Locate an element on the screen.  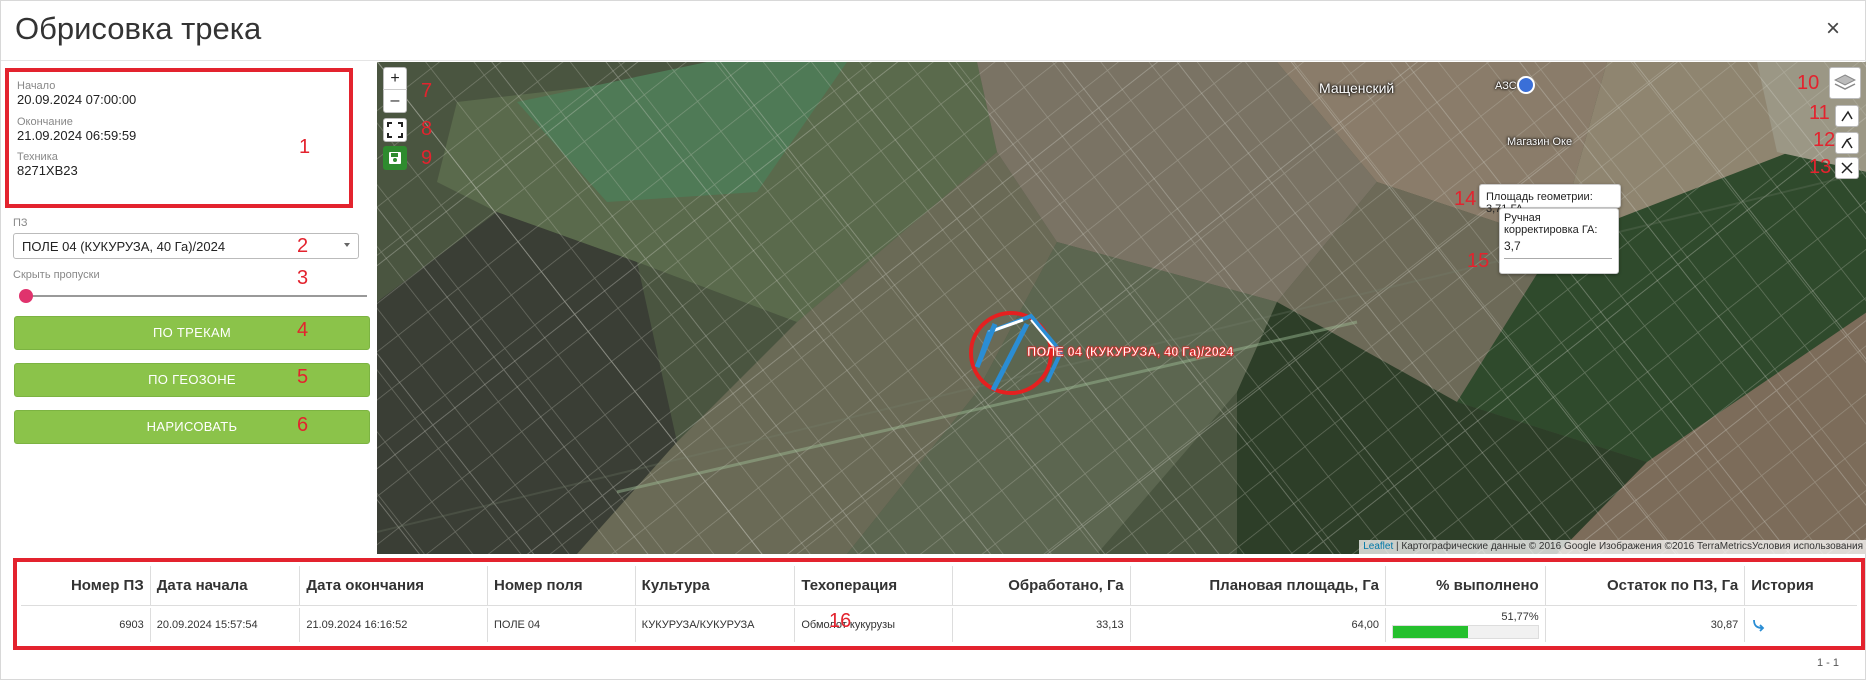
column-header: История is located at coordinates (1801, 585).